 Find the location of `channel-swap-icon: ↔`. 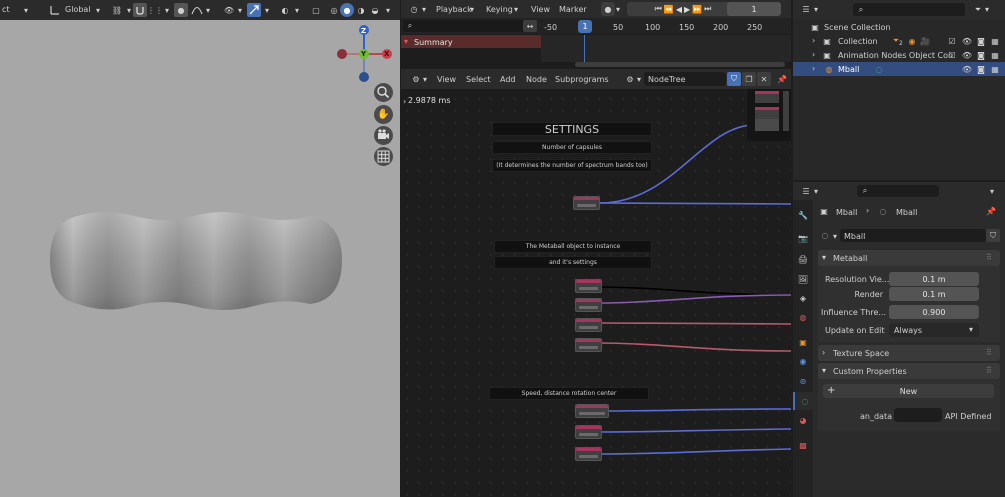

channel-swap-icon: ↔ is located at coordinates (530, 26).